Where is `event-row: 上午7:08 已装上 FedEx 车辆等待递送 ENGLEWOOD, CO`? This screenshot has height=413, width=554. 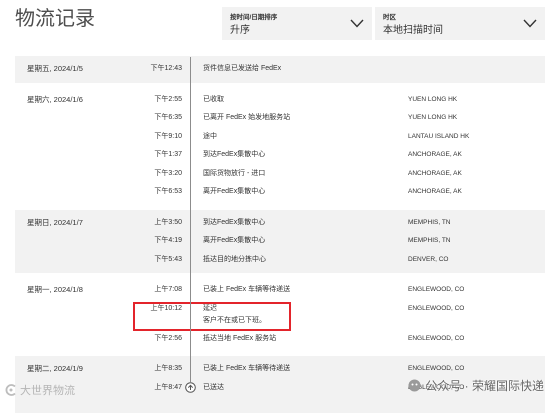 event-row: 上午7:08 已装上 FedEx 车辆等待递送 ENGLEWOOD, CO is located at coordinates (280, 290).